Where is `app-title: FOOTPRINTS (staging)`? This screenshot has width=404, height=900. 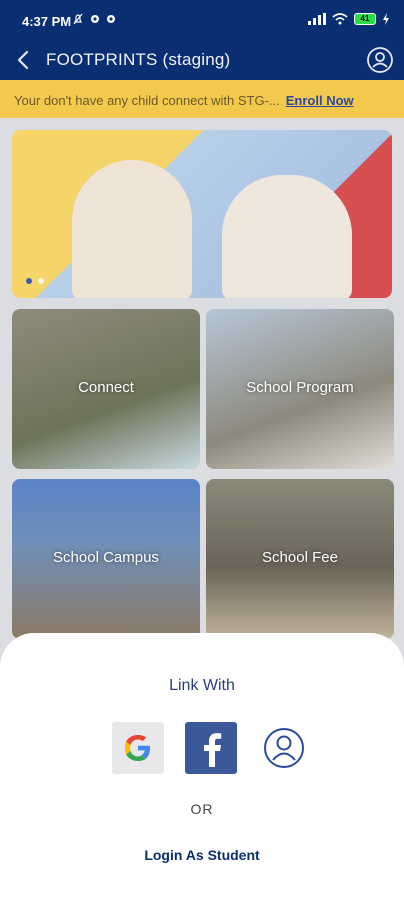 app-title: FOOTPRINTS (staging) is located at coordinates (138, 59).